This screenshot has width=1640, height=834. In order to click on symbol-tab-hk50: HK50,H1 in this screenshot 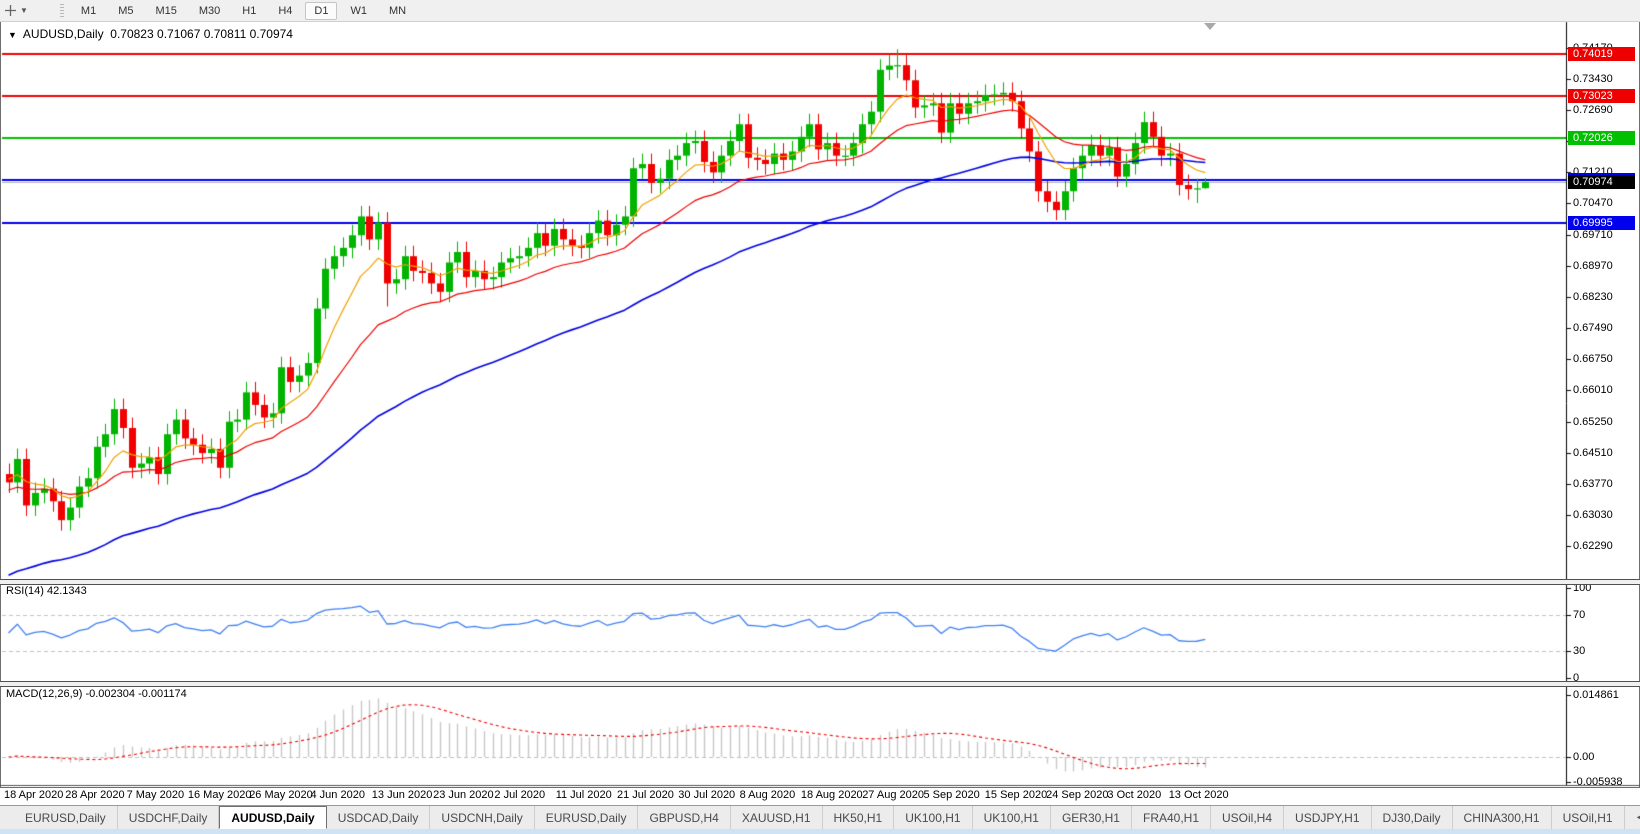, I will do `click(859, 817)`.